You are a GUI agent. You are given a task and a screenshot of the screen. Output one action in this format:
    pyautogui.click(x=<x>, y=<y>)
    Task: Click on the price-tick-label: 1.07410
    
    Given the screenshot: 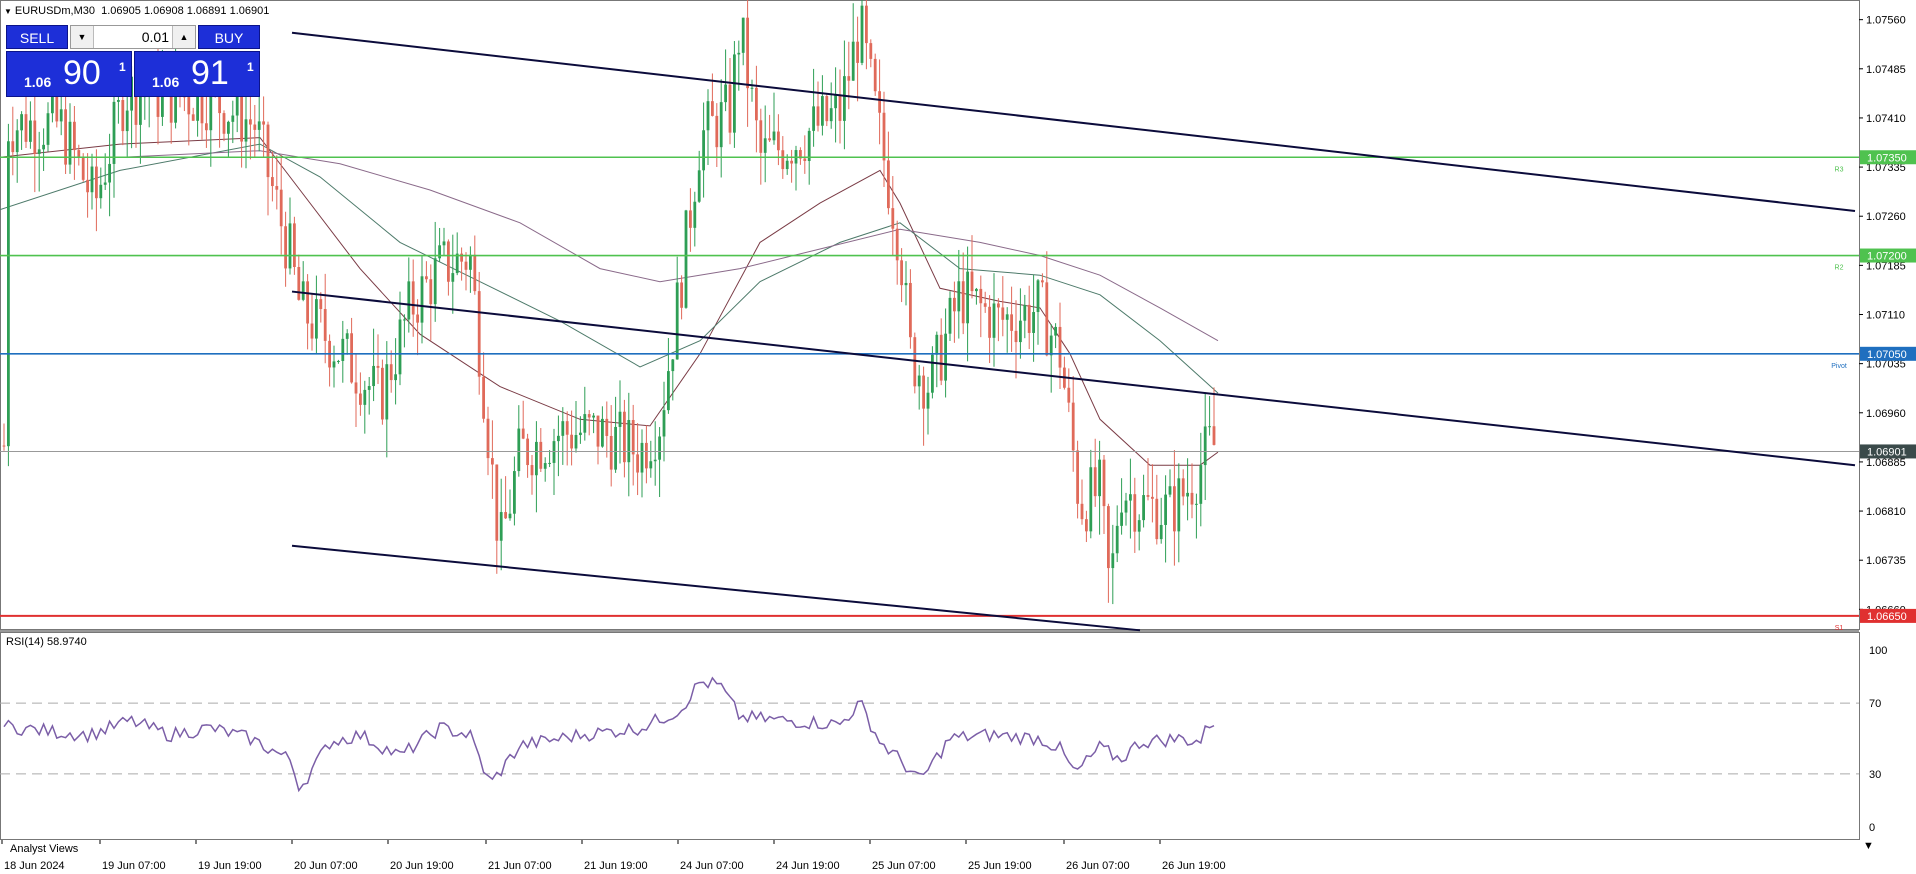 What is the action you would take?
    pyautogui.click(x=1886, y=119)
    